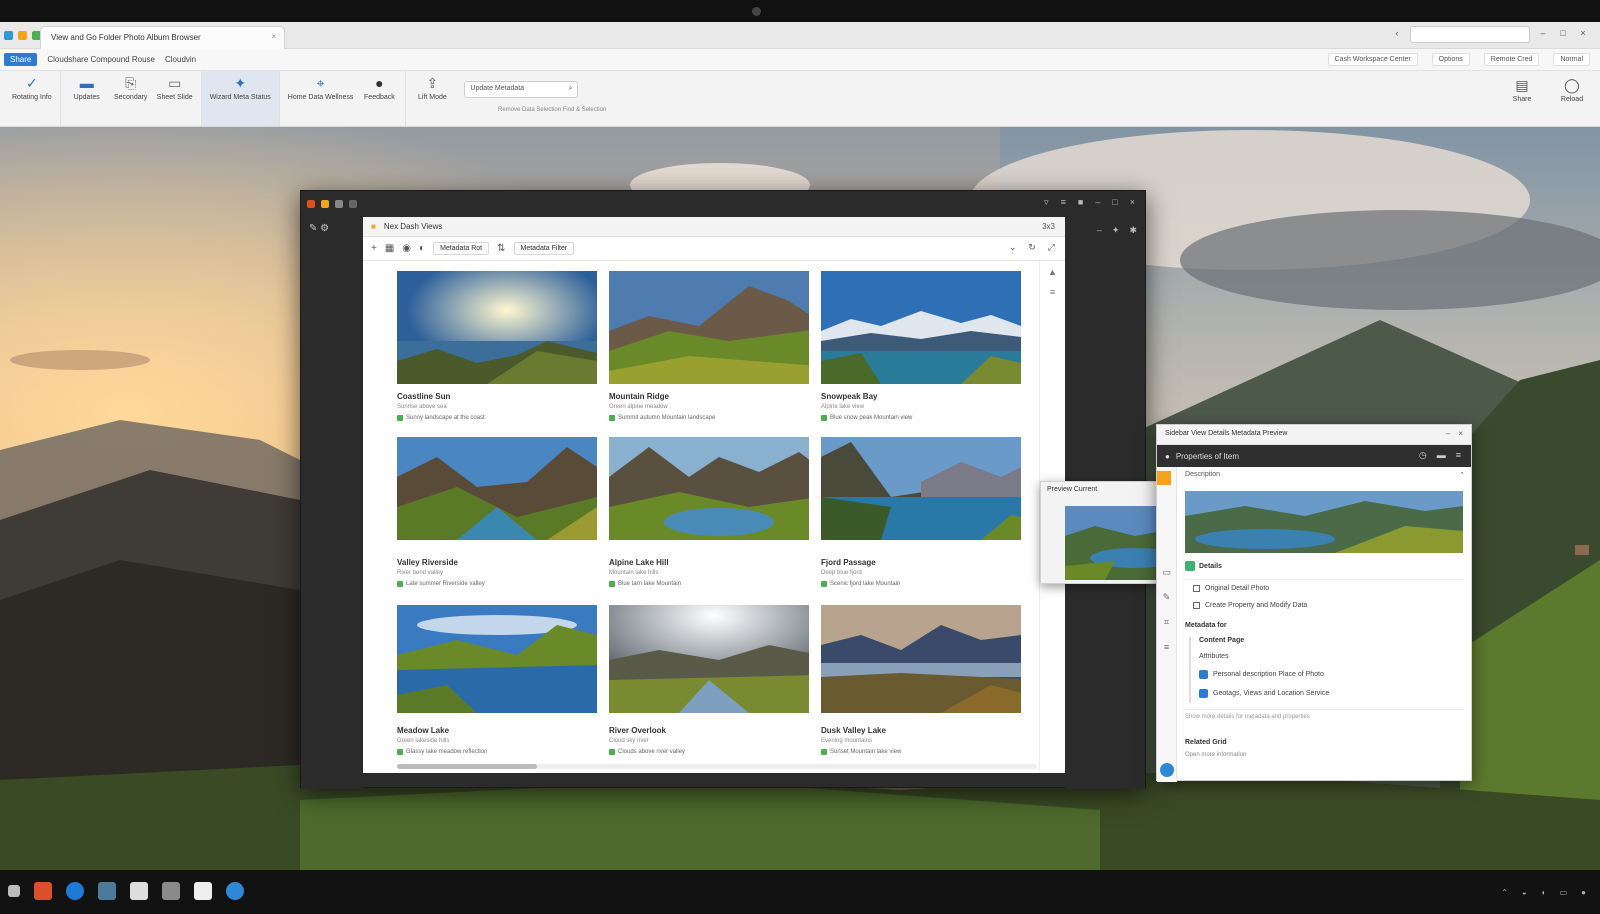 Image resolution: width=1600 pixels, height=914 pixels. Describe the element at coordinates (180, 59) in the screenshot. I see `menu-item: Cloudvin` at that location.